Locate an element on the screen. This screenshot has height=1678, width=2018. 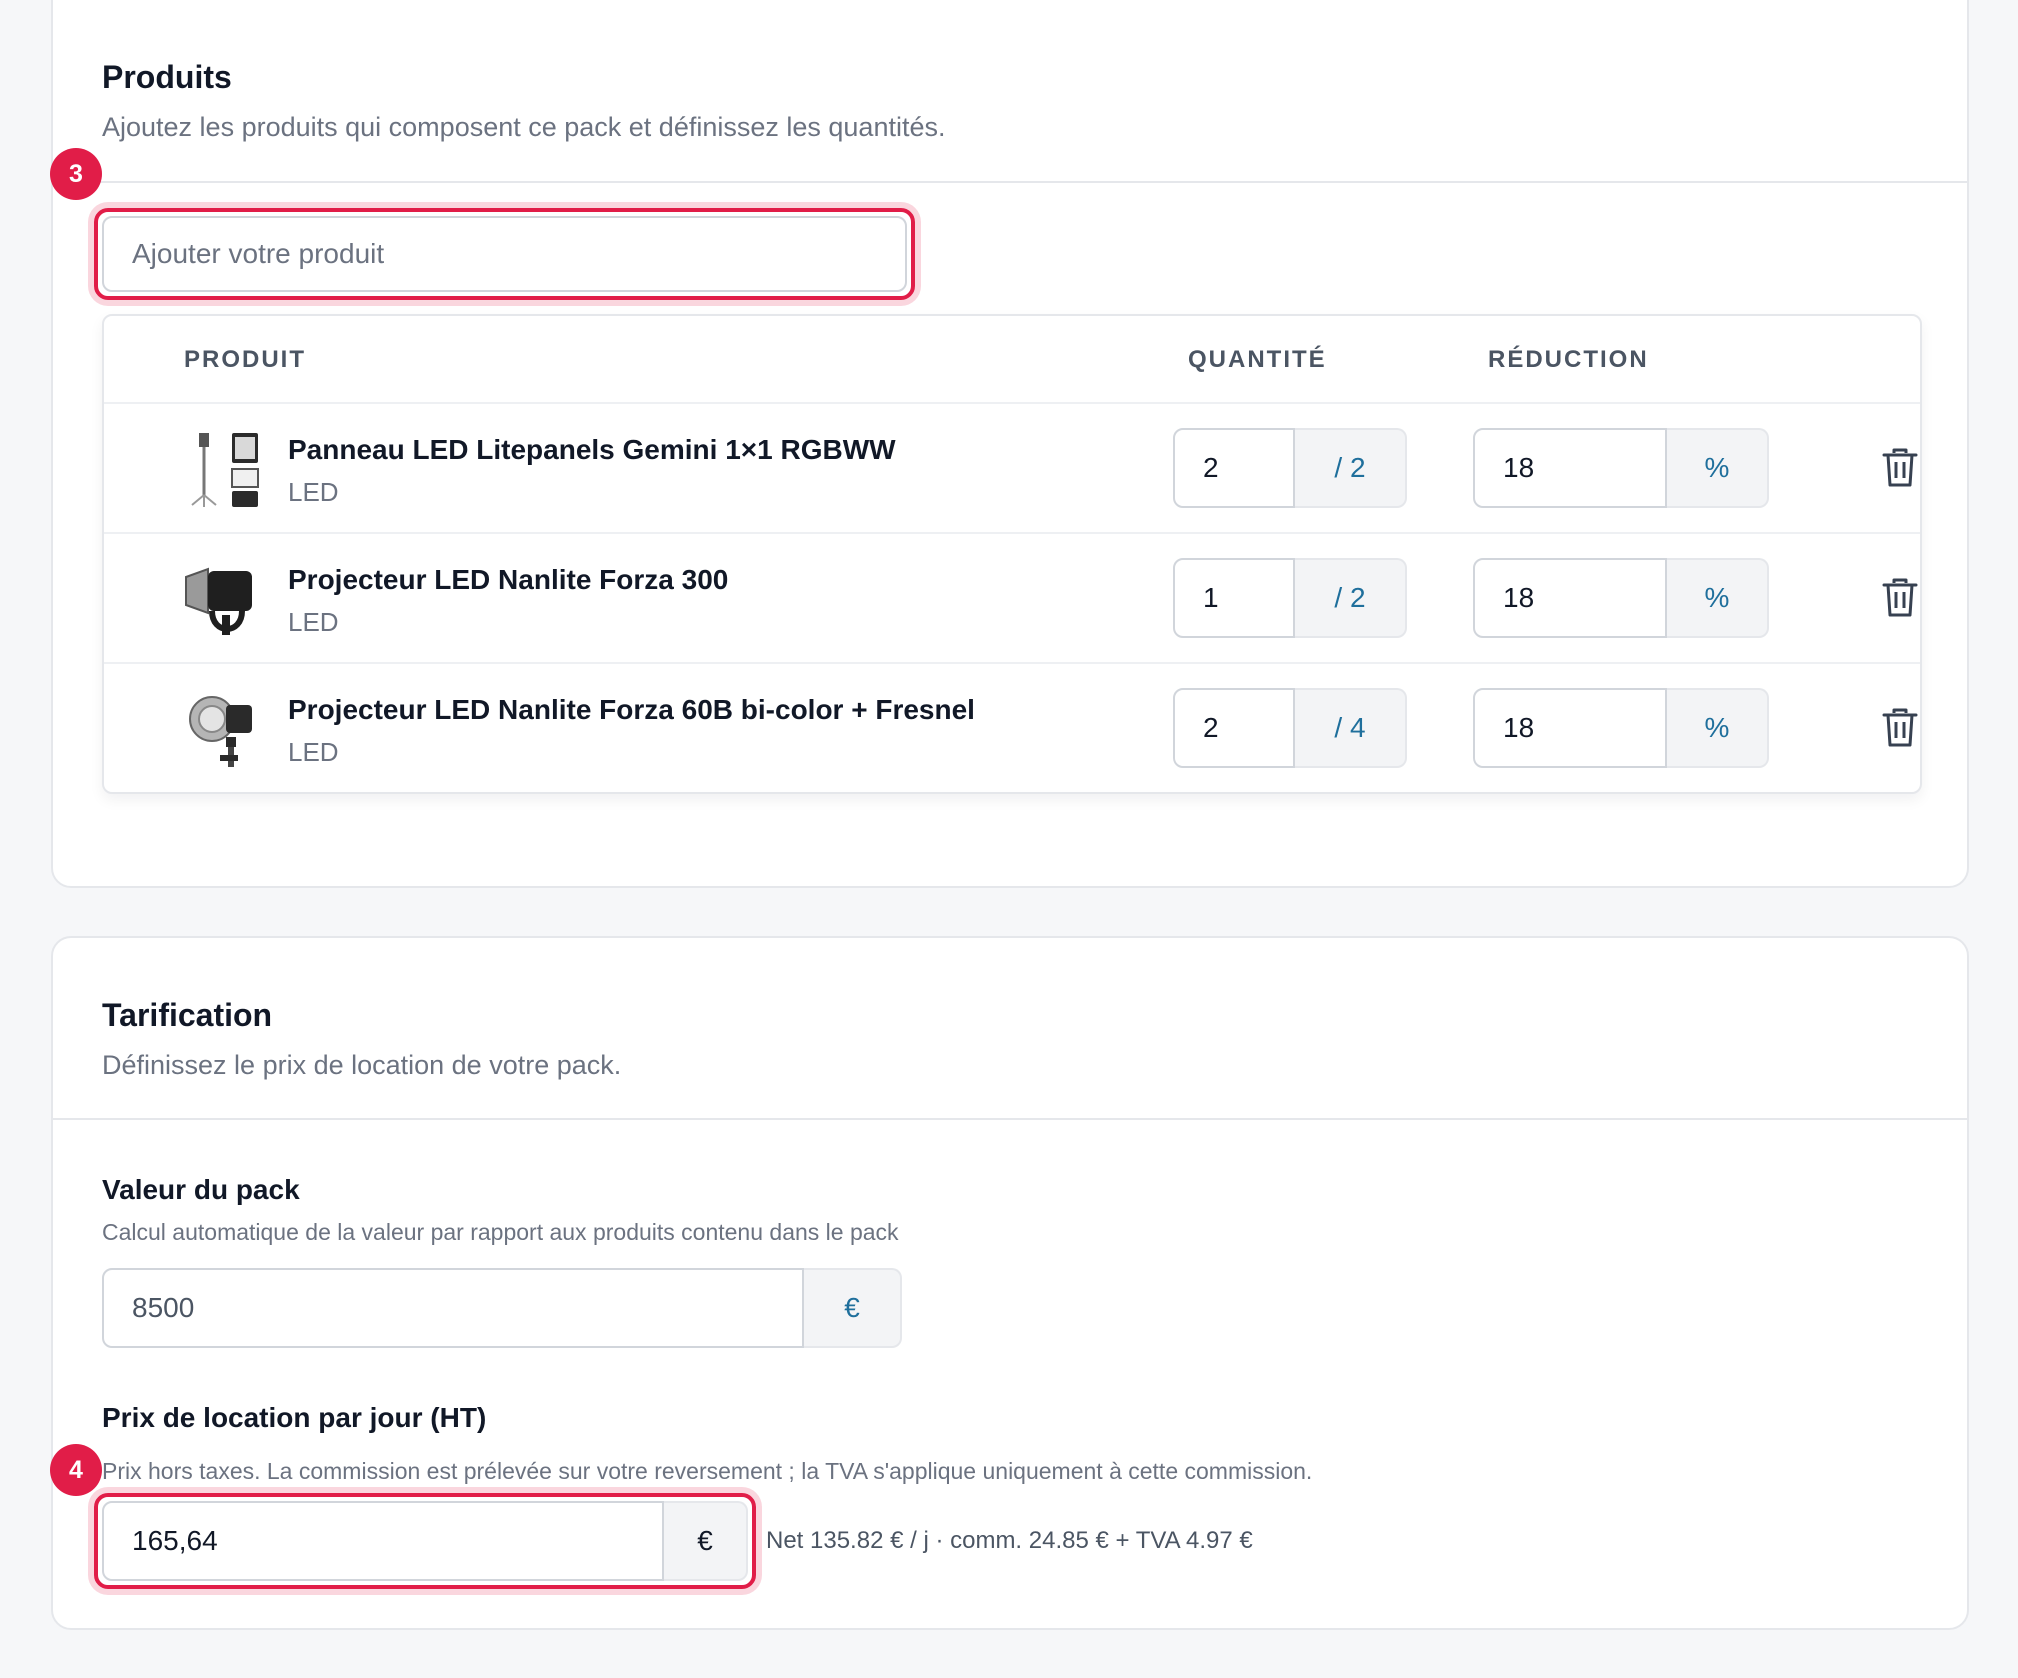
products-divider is located at coordinates (1010, 182).